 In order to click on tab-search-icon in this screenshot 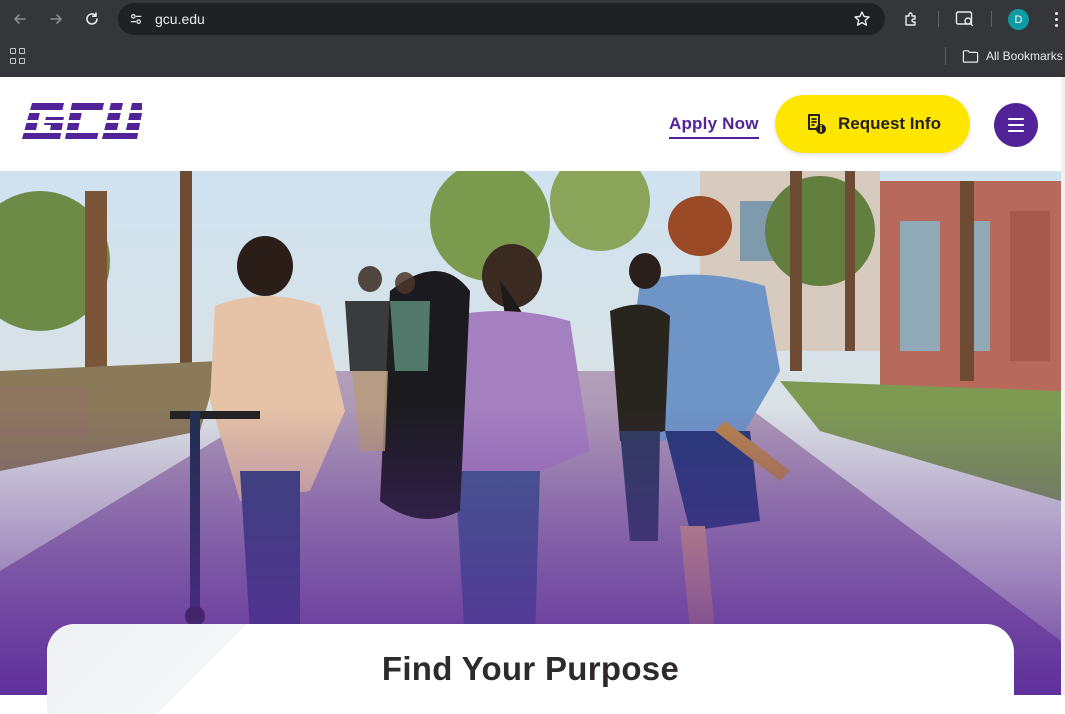, I will do `click(965, 19)`.